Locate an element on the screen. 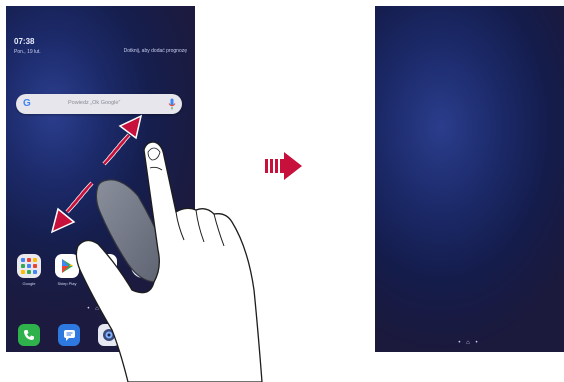 The width and height of the screenshot is (564, 382). right-arrow-icon is located at coordinates (283, 166).